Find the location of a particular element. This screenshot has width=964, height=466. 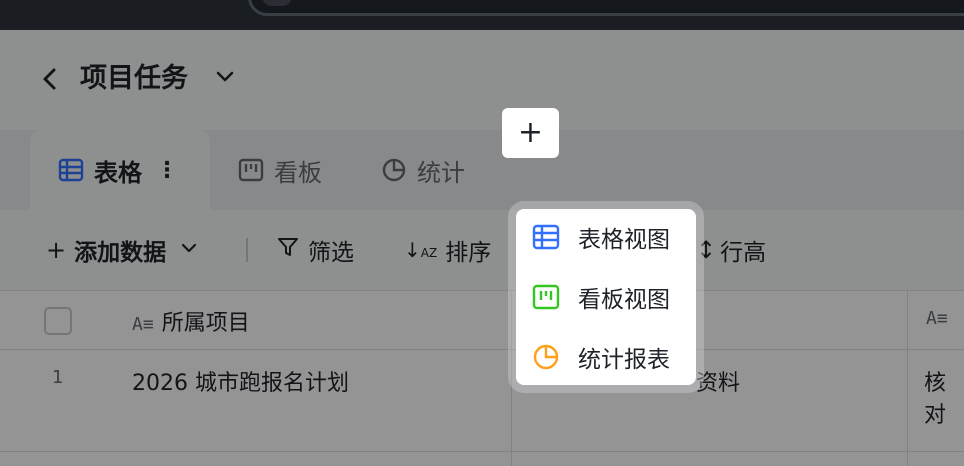

sort-label: 排序 is located at coordinates (468, 253).